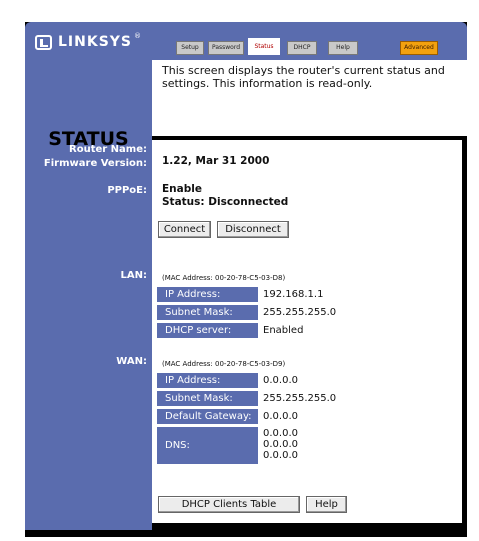 Image resolution: width=479 pixels, height=541 pixels. I want to click on linksys-logo-icon, so click(43, 42).